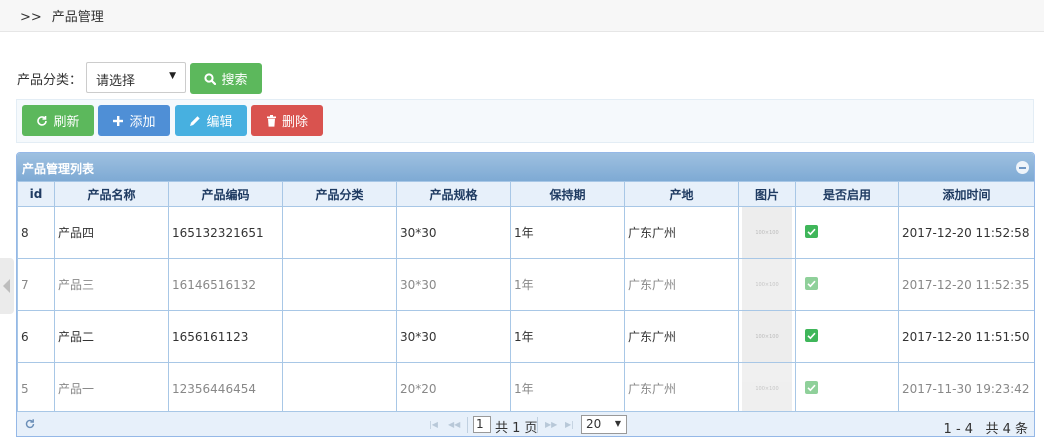 The width and height of the screenshot is (1044, 442). I want to click on refresh-button-label: 刷新, so click(66, 122).